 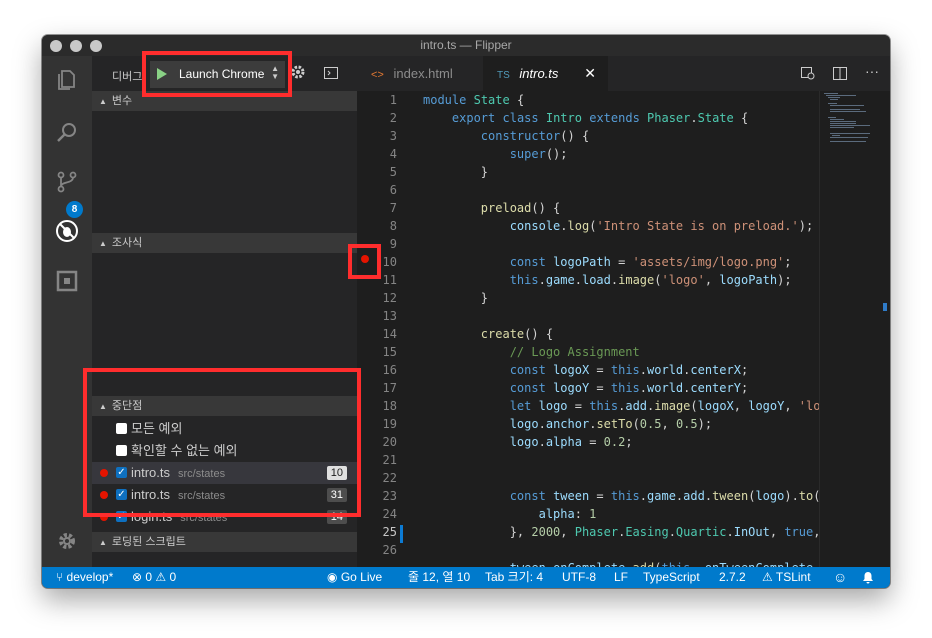 I want to click on line-number: 3, so click(x=393, y=136).